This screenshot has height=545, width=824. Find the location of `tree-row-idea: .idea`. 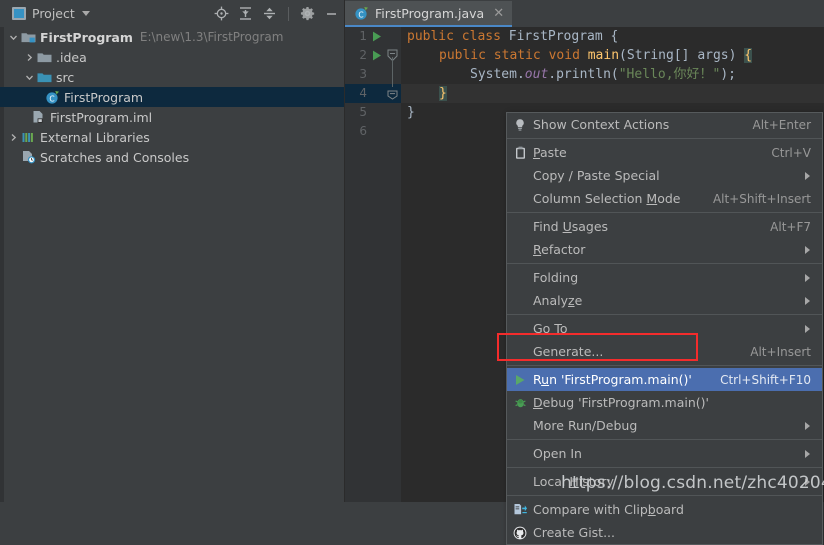

tree-row-idea: .idea is located at coordinates (172, 57).